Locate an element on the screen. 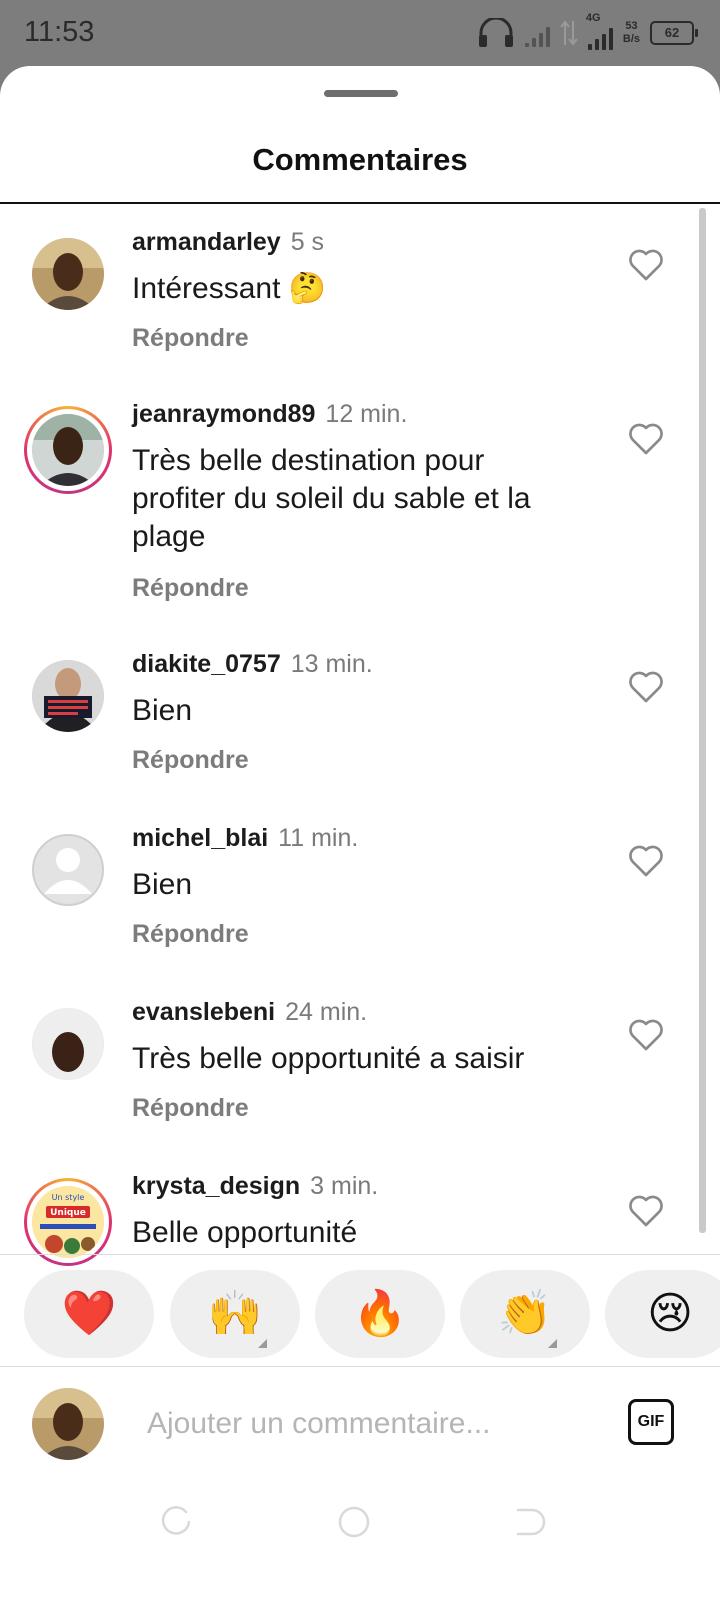 Image resolution: width=720 pixels, height=1600 pixels. comment-username: diakite_0757 13 min. is located at coordinates (252, 664).